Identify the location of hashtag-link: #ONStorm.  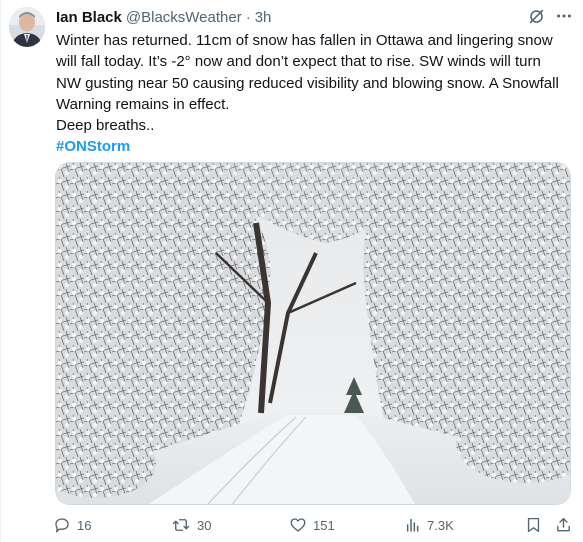
(93, 146).